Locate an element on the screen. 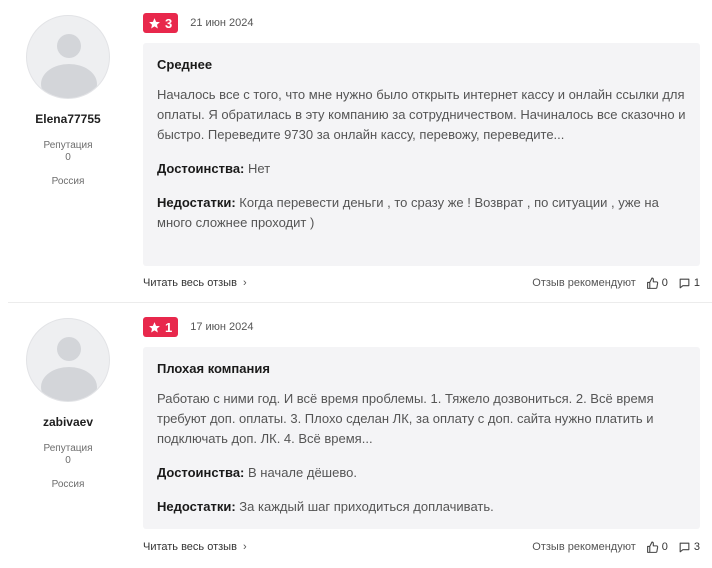 The height and width of the screenshot is (568, 712). rating-value: 3 is located at coordinates (169, 23).